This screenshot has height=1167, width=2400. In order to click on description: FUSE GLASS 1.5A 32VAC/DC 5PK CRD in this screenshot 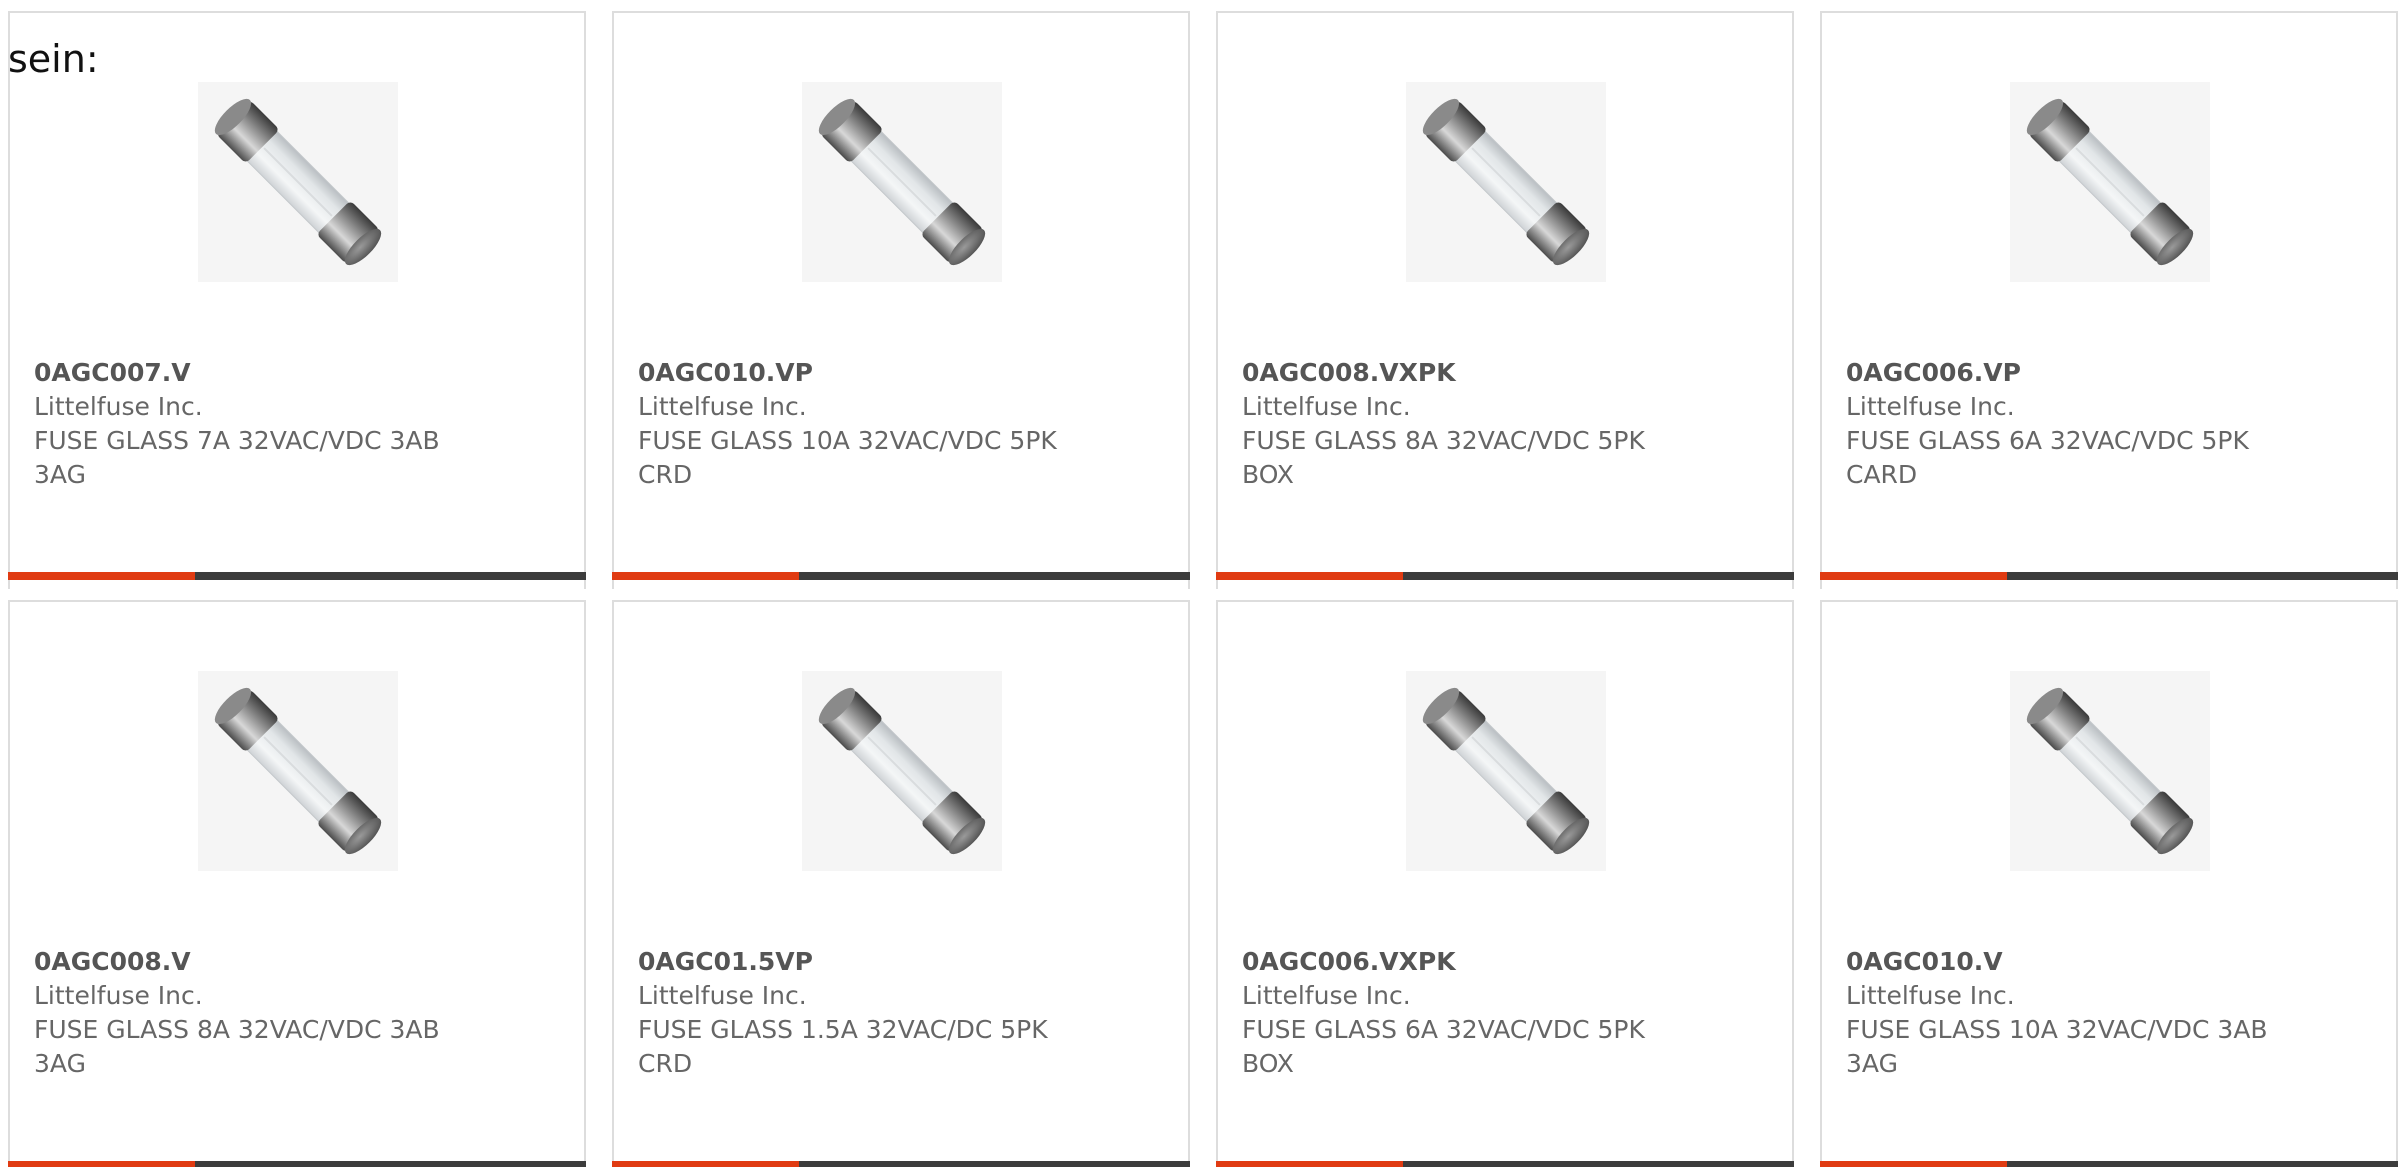, I will do `click(843, 1046)`.